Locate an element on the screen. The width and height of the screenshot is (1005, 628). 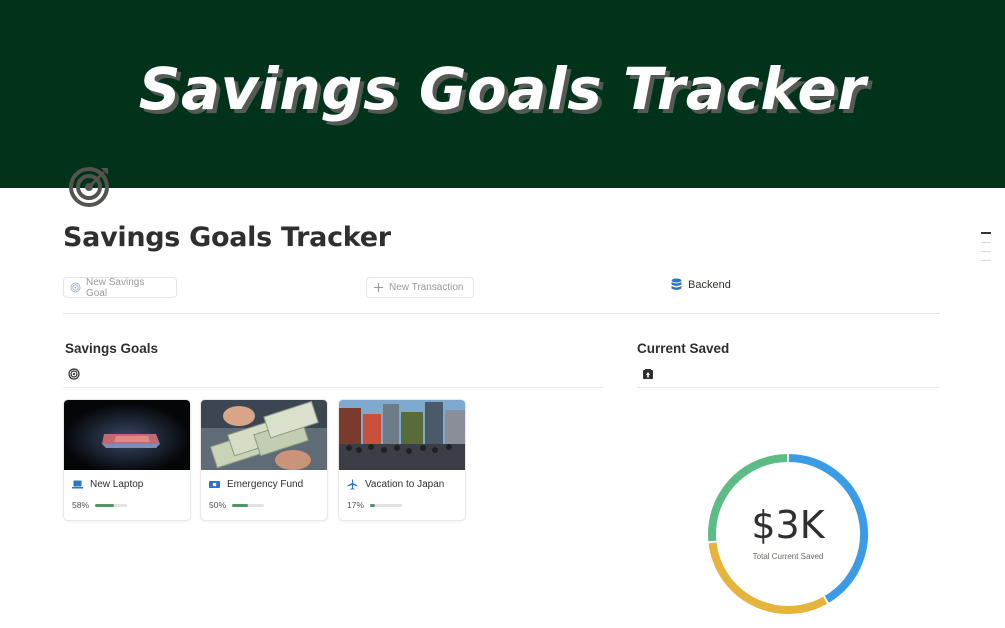
goal-name: New Laptop is located at coordinates (107, 484).